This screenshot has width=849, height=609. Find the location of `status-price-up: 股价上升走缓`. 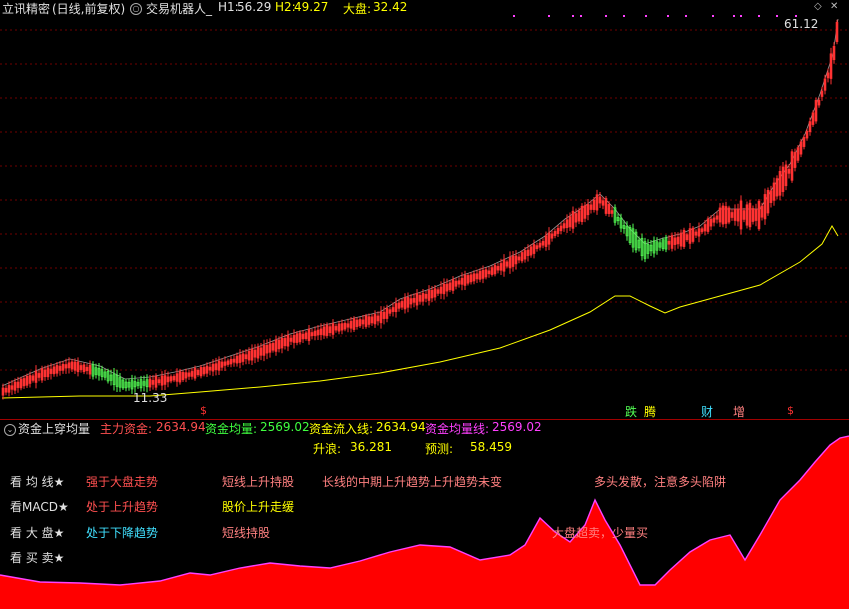

status-price-up: 股价上升走缓 is located at coordinates (258, 507).